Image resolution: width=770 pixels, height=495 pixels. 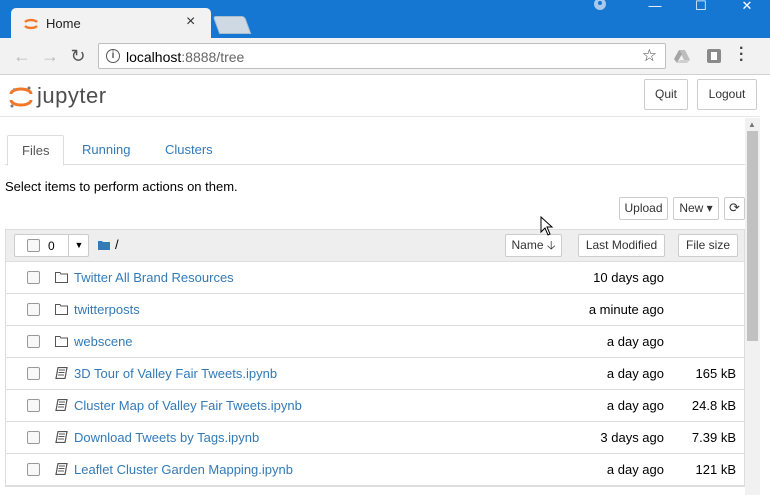 What do you see at coordinates (63, 23) in the screenshot?
I see `browser-tab-title: Home` at bounding box center [63, 23].